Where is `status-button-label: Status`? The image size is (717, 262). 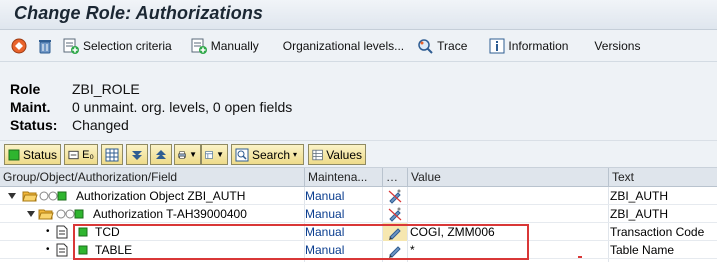
status-button-label: Status is located at coordinates (39, 154).